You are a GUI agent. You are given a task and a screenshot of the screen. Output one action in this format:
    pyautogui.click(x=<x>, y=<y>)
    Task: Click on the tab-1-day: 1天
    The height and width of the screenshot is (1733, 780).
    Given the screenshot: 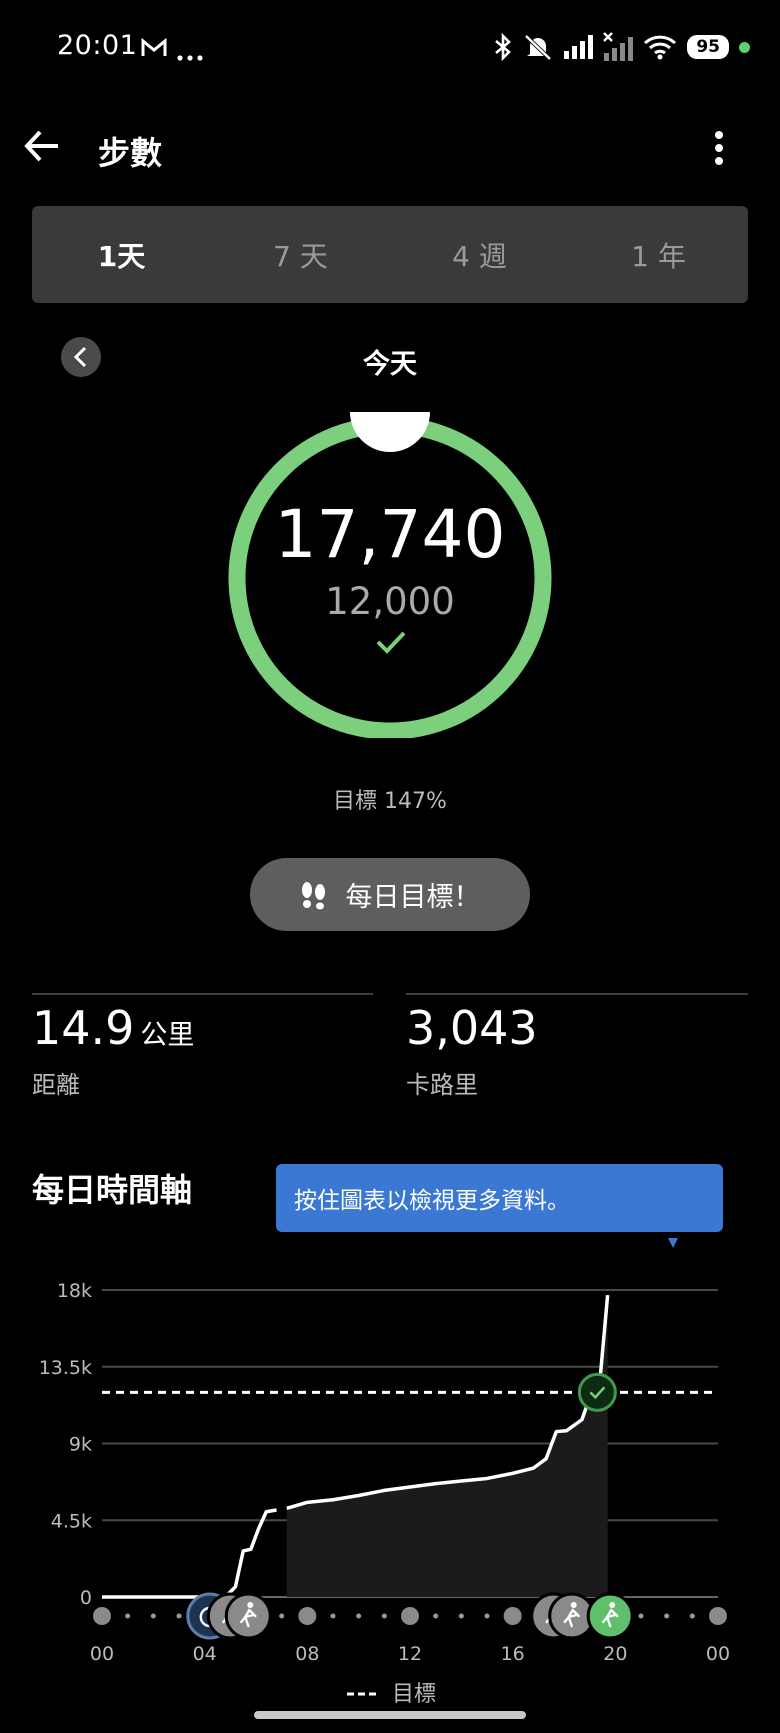 What is the action you would take?
    pyautogui.click(x=121, y=254)
    